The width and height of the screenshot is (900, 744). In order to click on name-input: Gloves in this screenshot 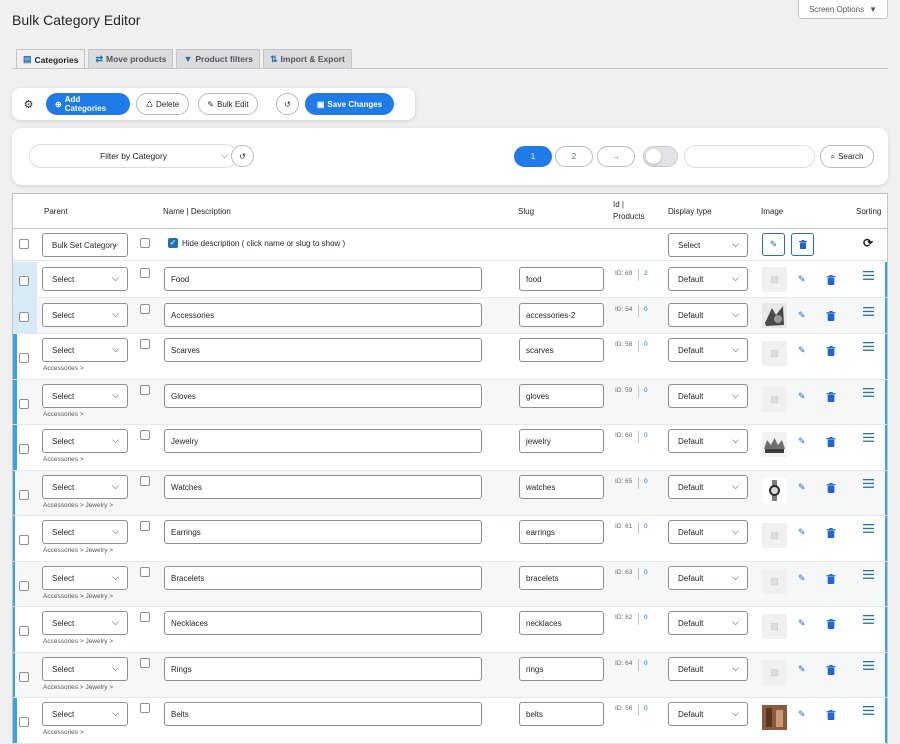, I will do `click(323, 396)`.